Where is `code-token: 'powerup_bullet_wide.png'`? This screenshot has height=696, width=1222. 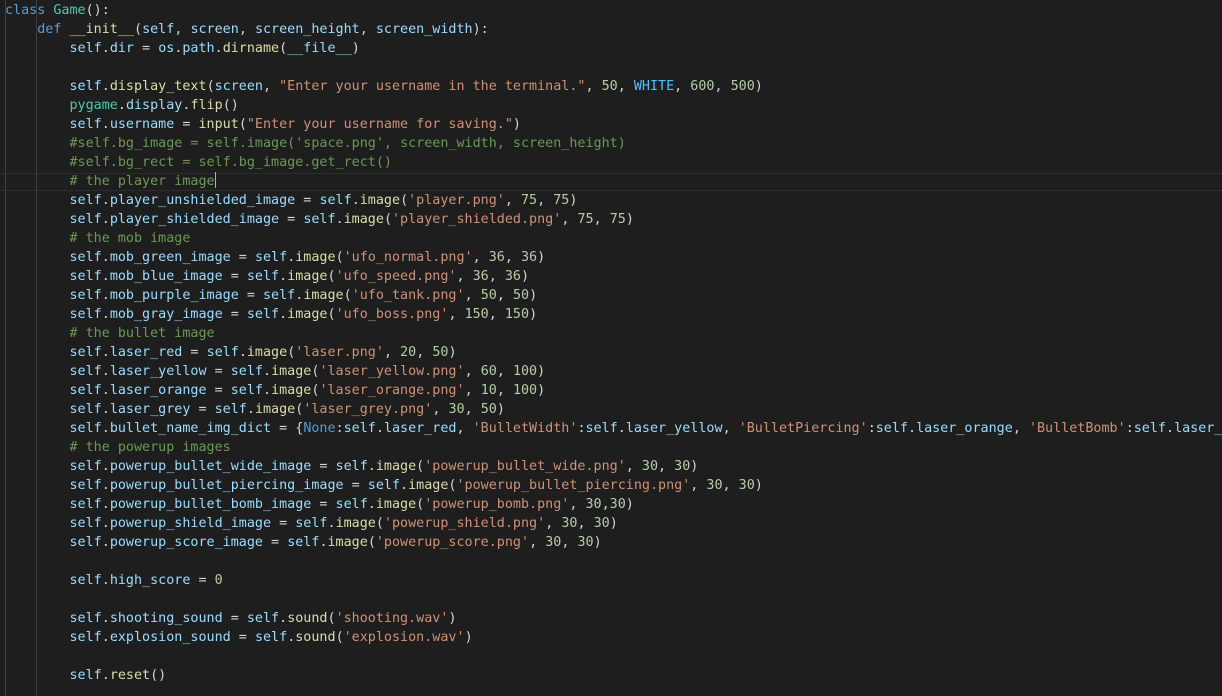 code-token: 'powerup_bullet_wide.png' is located at coordinates (525, 466).